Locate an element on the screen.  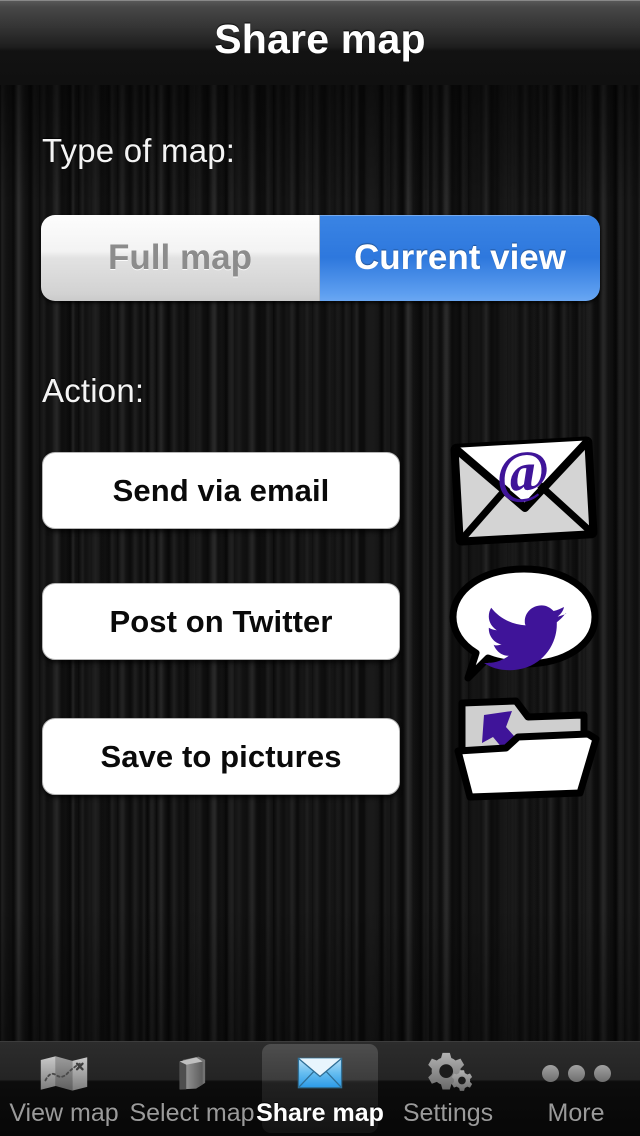
navigation-bar: Share map is located at coordinates (320, 42).